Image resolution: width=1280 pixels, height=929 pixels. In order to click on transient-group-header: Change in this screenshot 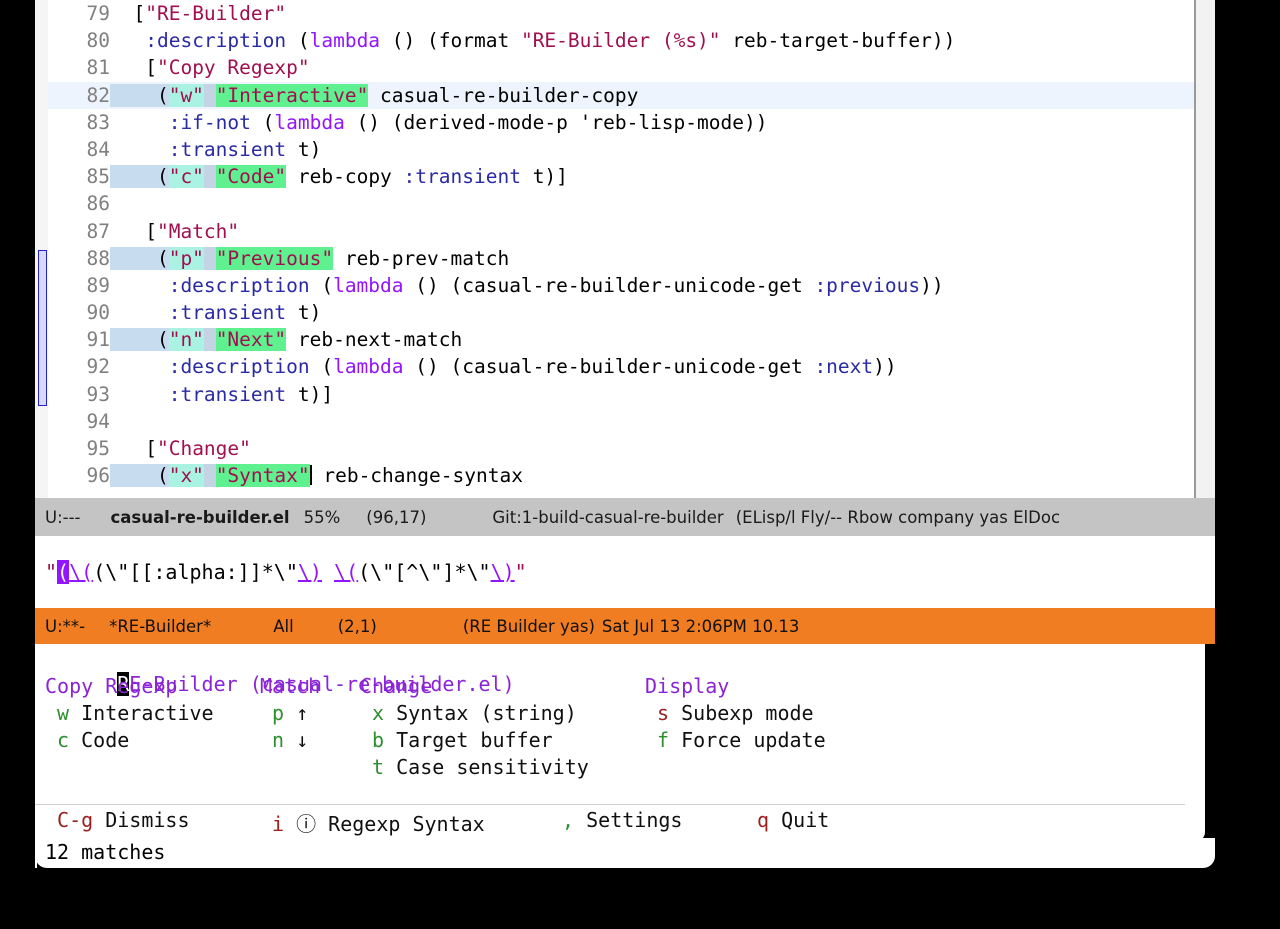, I will do `click(396, 686)`.